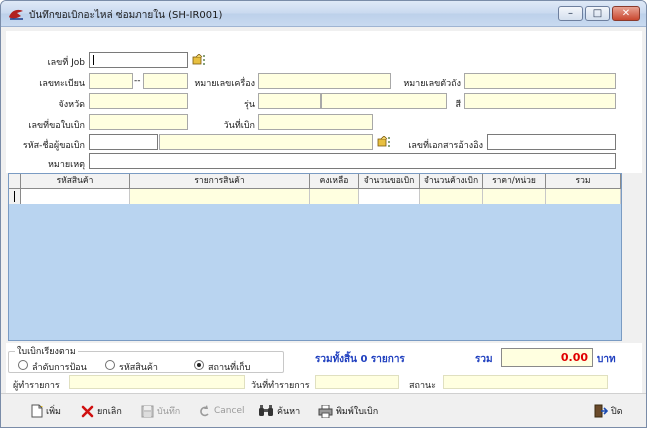 Image resolution: width=647 pixels, height=428 pixels. Describe the element at coordinates (324, 81) in the screenshot. I see `engine-no-input` at that location.